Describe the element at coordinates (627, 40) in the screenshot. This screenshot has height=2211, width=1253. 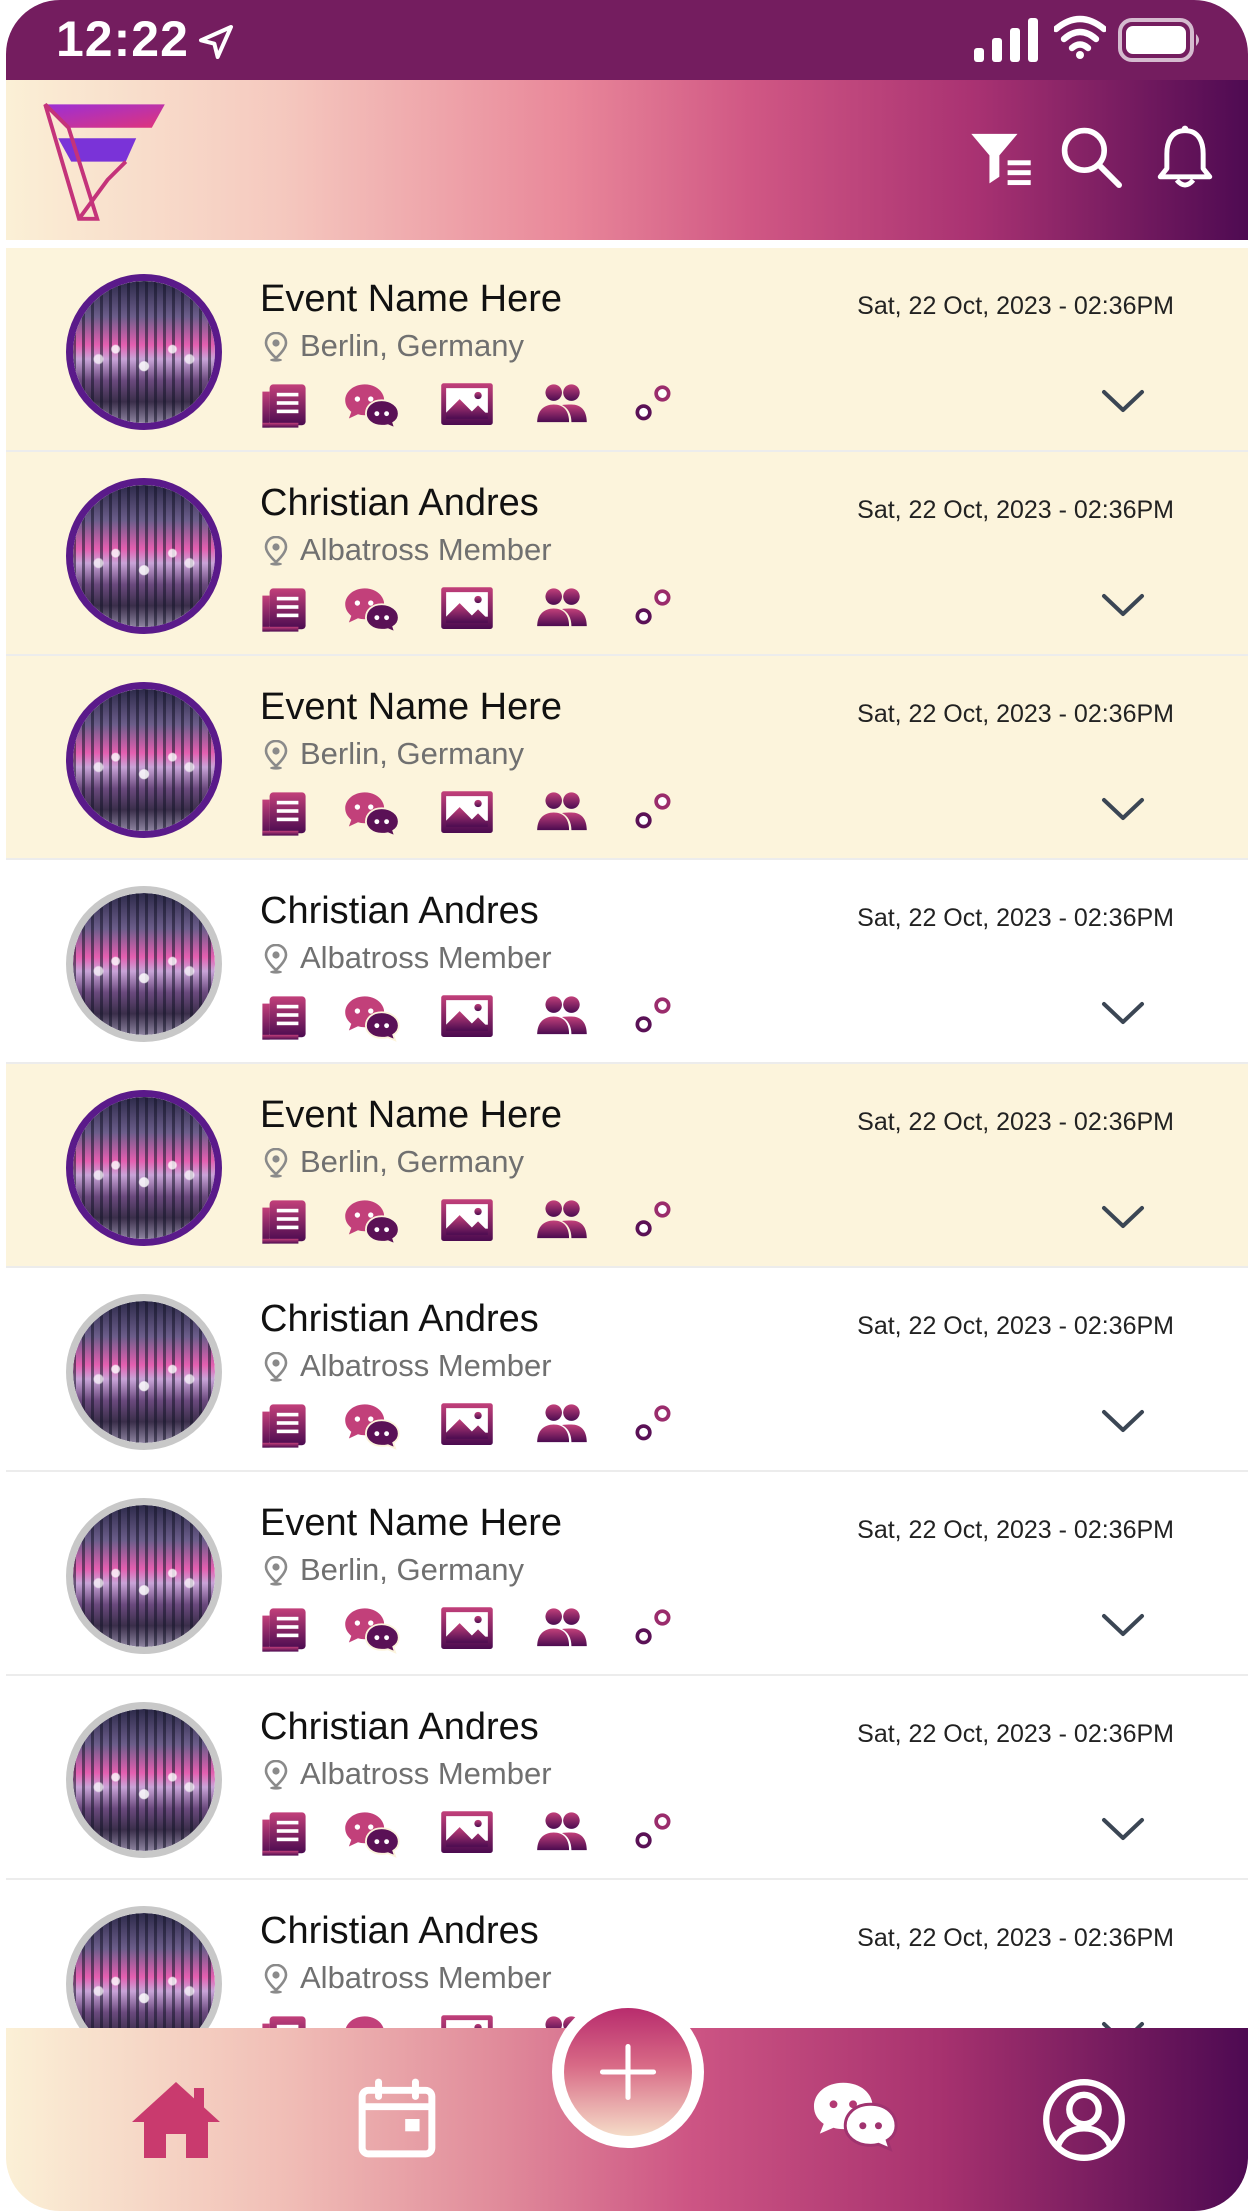
I see `status-bar: 12:22` at that location.